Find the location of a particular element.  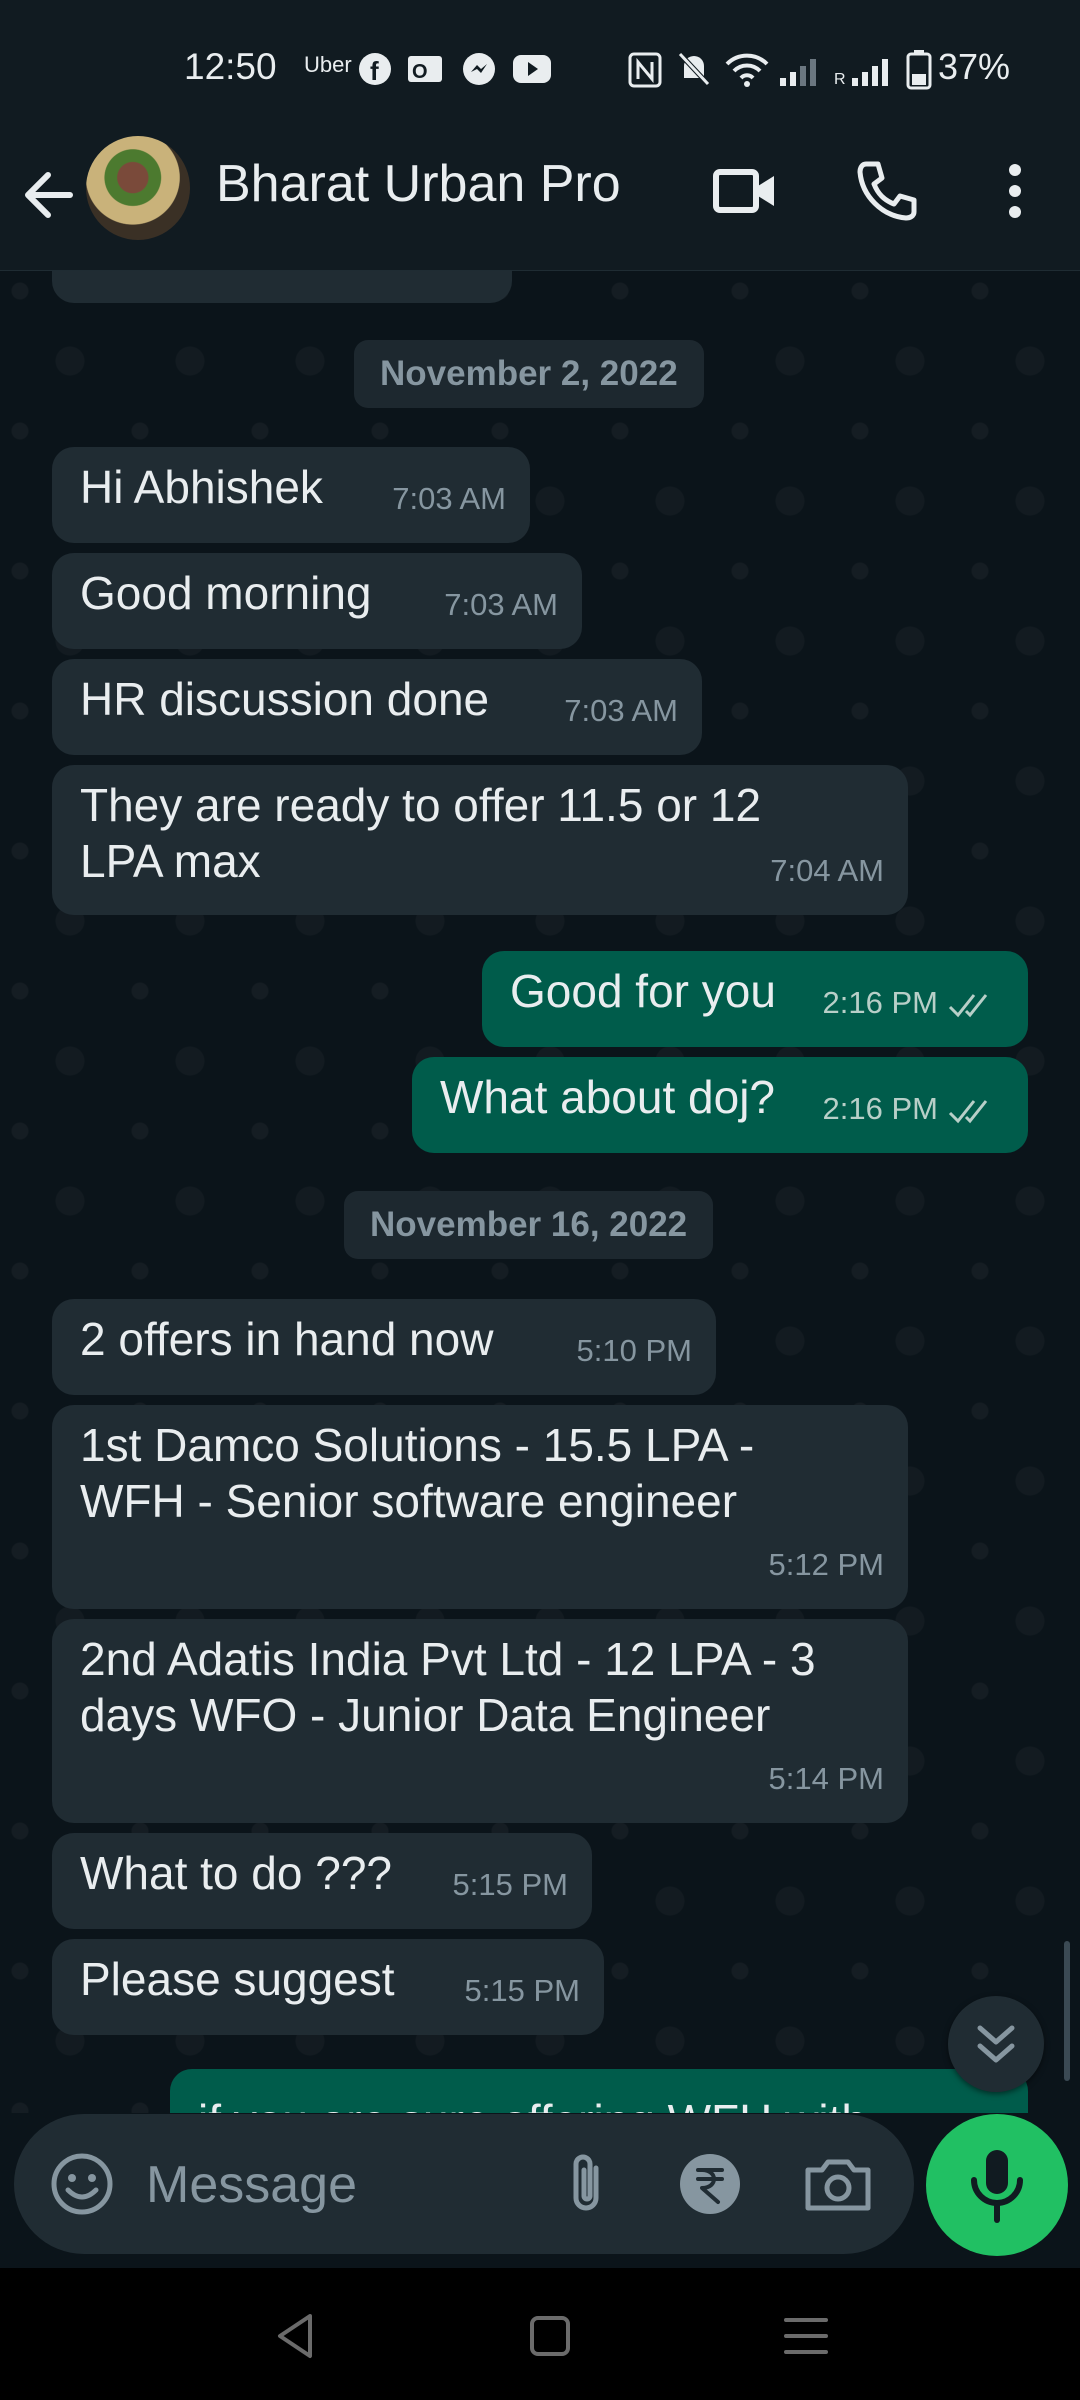

double-chevron-down-icon is located at coordinates (996, 2044).